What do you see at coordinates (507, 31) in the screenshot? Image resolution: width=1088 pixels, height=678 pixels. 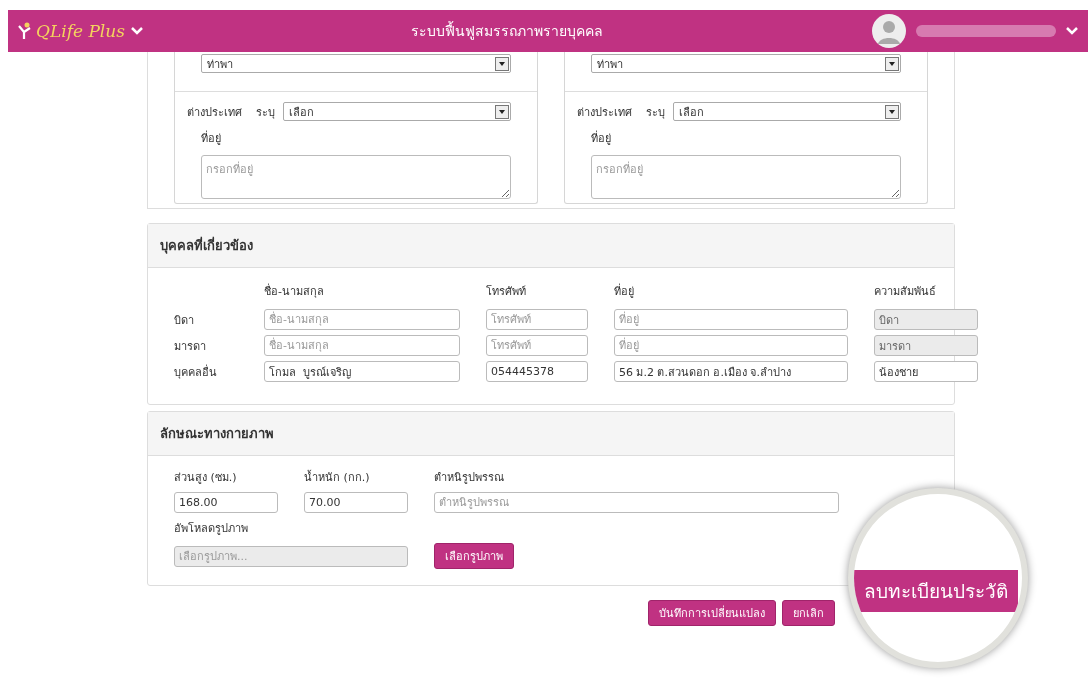 I see `app-title: ระบบฟื้นฟูสมรรถภาพรายบุคคล` at bounding box center [507, 31].